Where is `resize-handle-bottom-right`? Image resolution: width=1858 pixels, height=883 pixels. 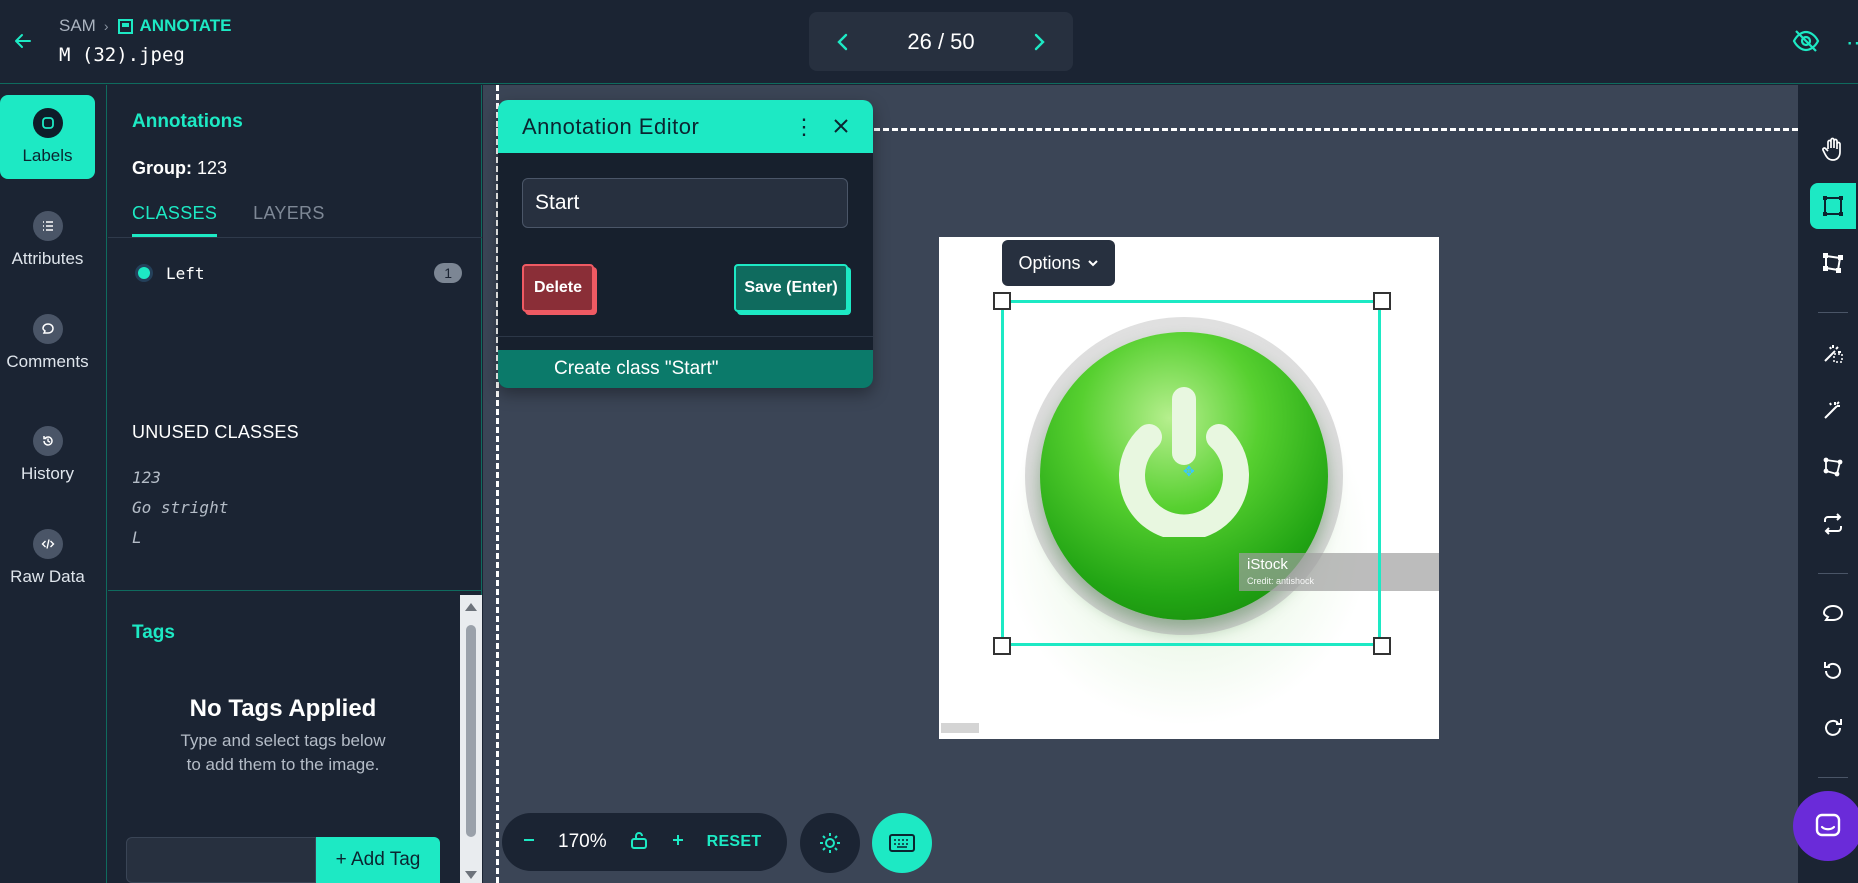
resize-handle-bottom-right is located at coordinates (1382, 646).